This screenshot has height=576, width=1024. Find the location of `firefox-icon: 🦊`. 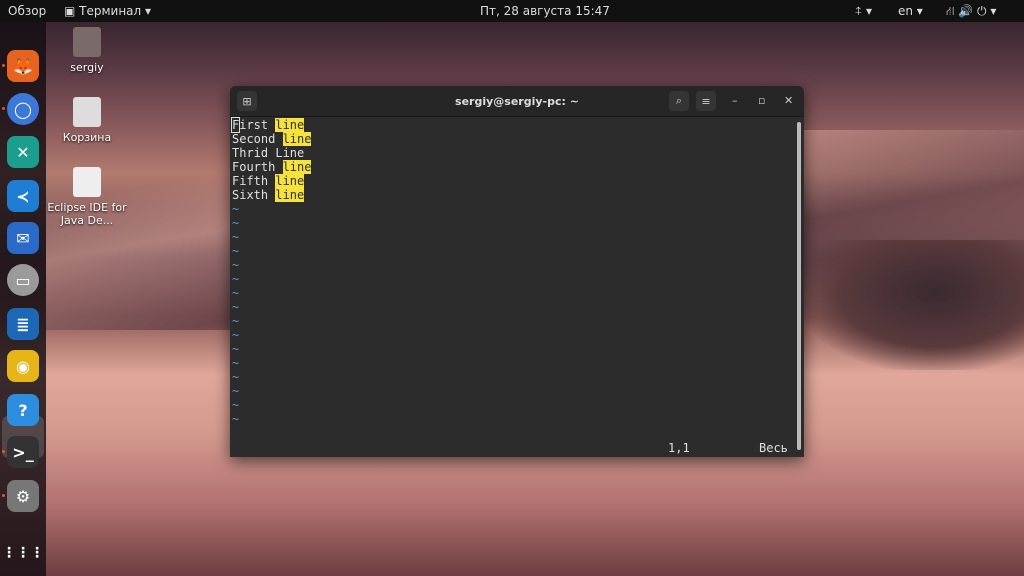

firefox-icon: 🦊 is located at coordinates (23, 66).